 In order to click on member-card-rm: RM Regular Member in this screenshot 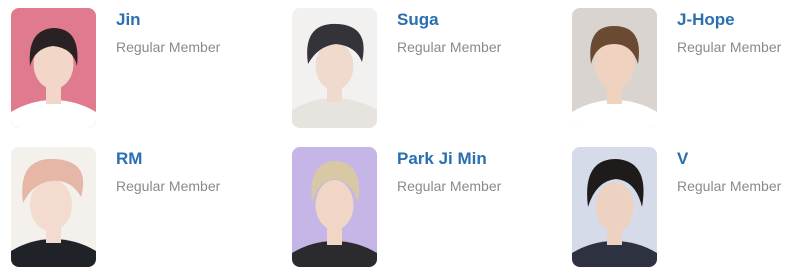, I will do `click(141, 208)`.